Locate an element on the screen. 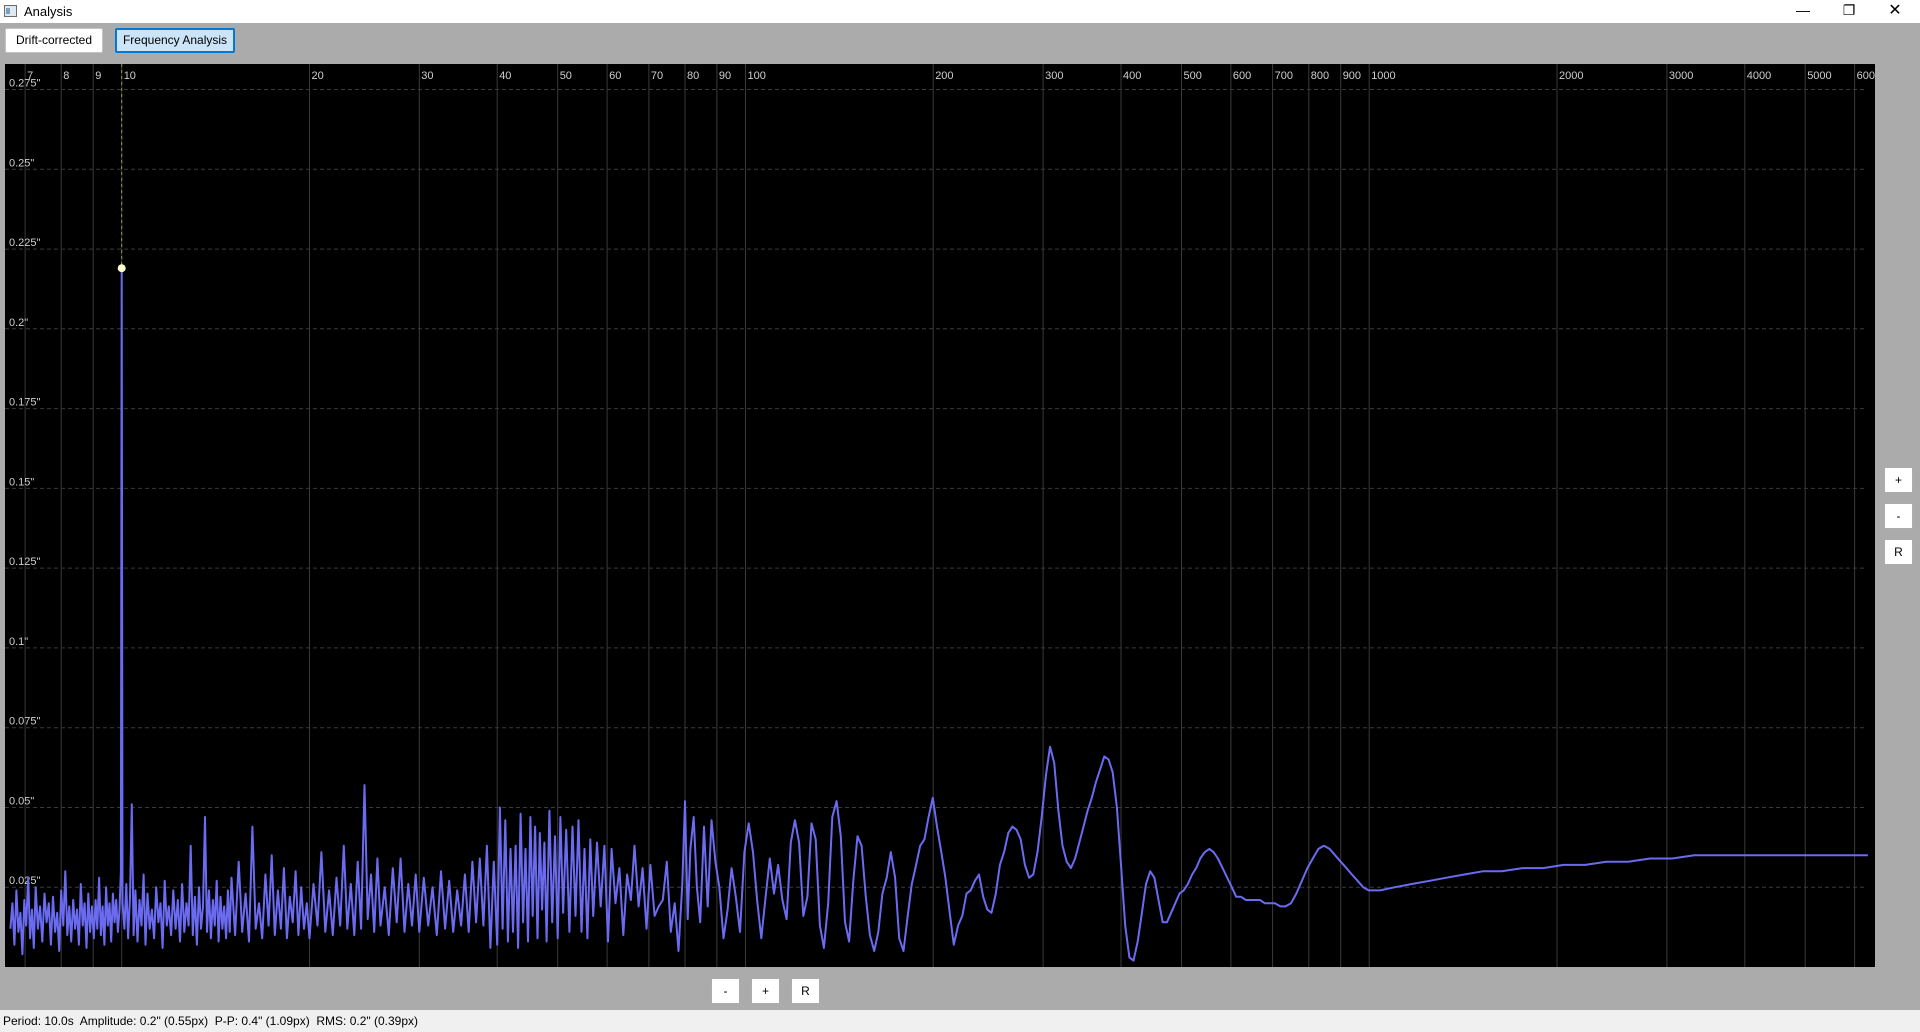 This screenshot has height=1032, width=1920. x-tick-label: 60 is located at coordinates (615, 76).